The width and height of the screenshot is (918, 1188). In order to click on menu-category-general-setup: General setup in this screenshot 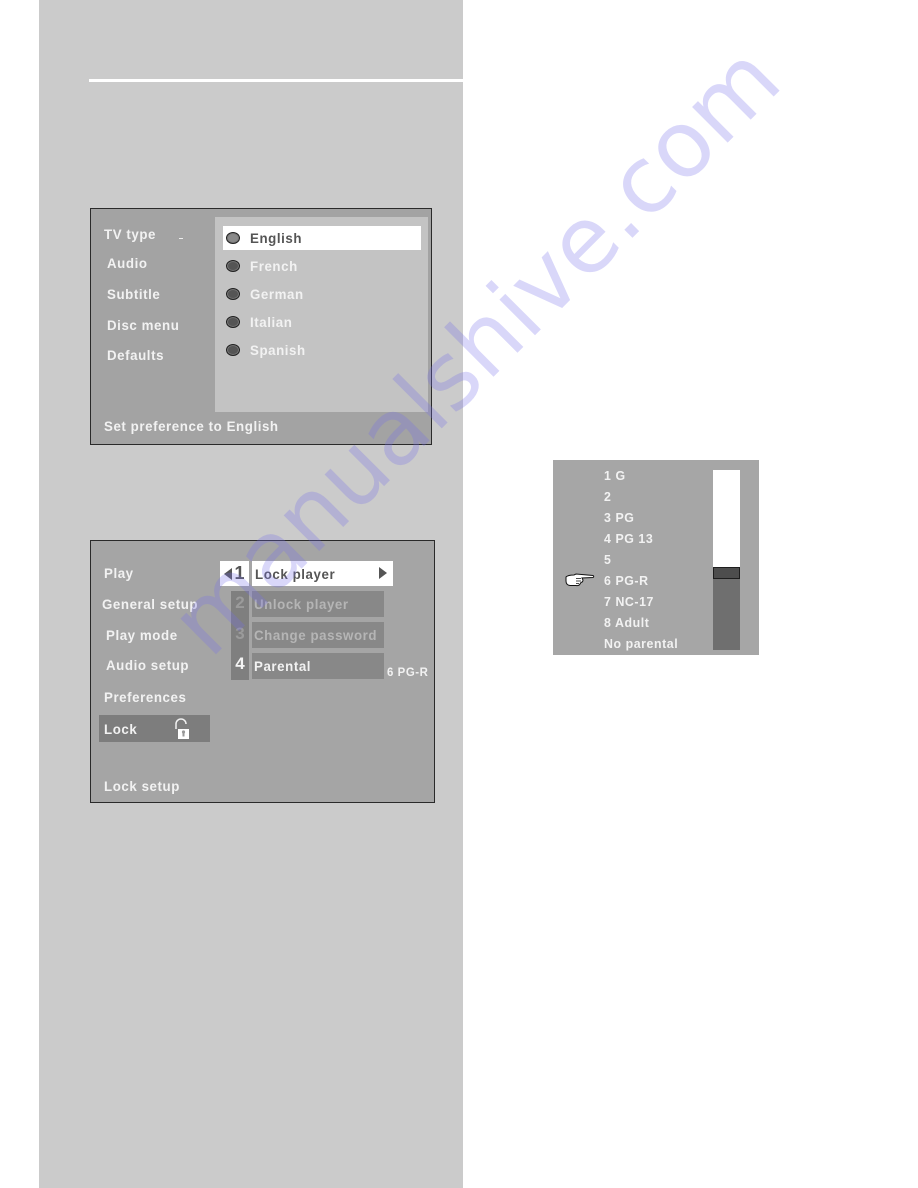, I will do `click(150, 604)`.